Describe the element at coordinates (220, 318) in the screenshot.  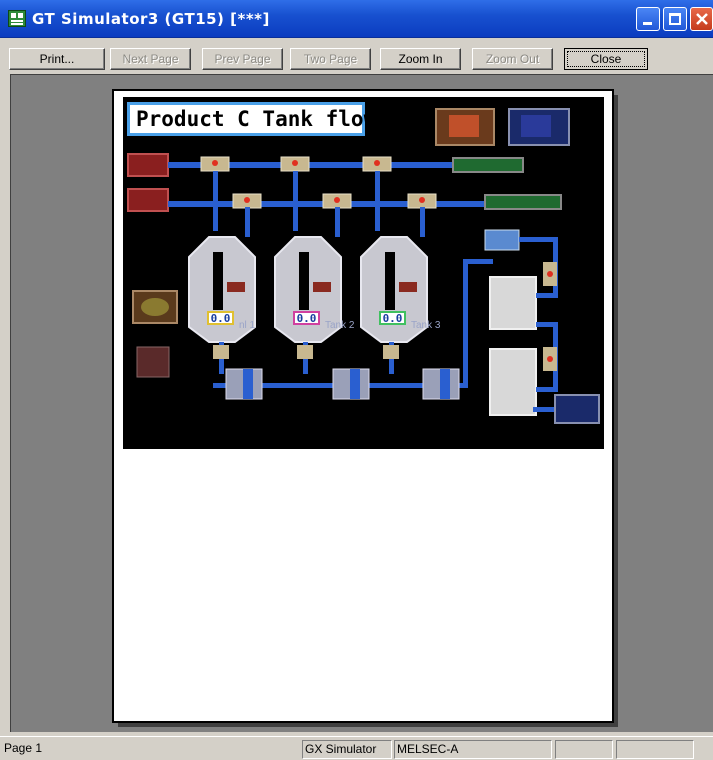
I see `tank-1-value: 0.0` at that location.